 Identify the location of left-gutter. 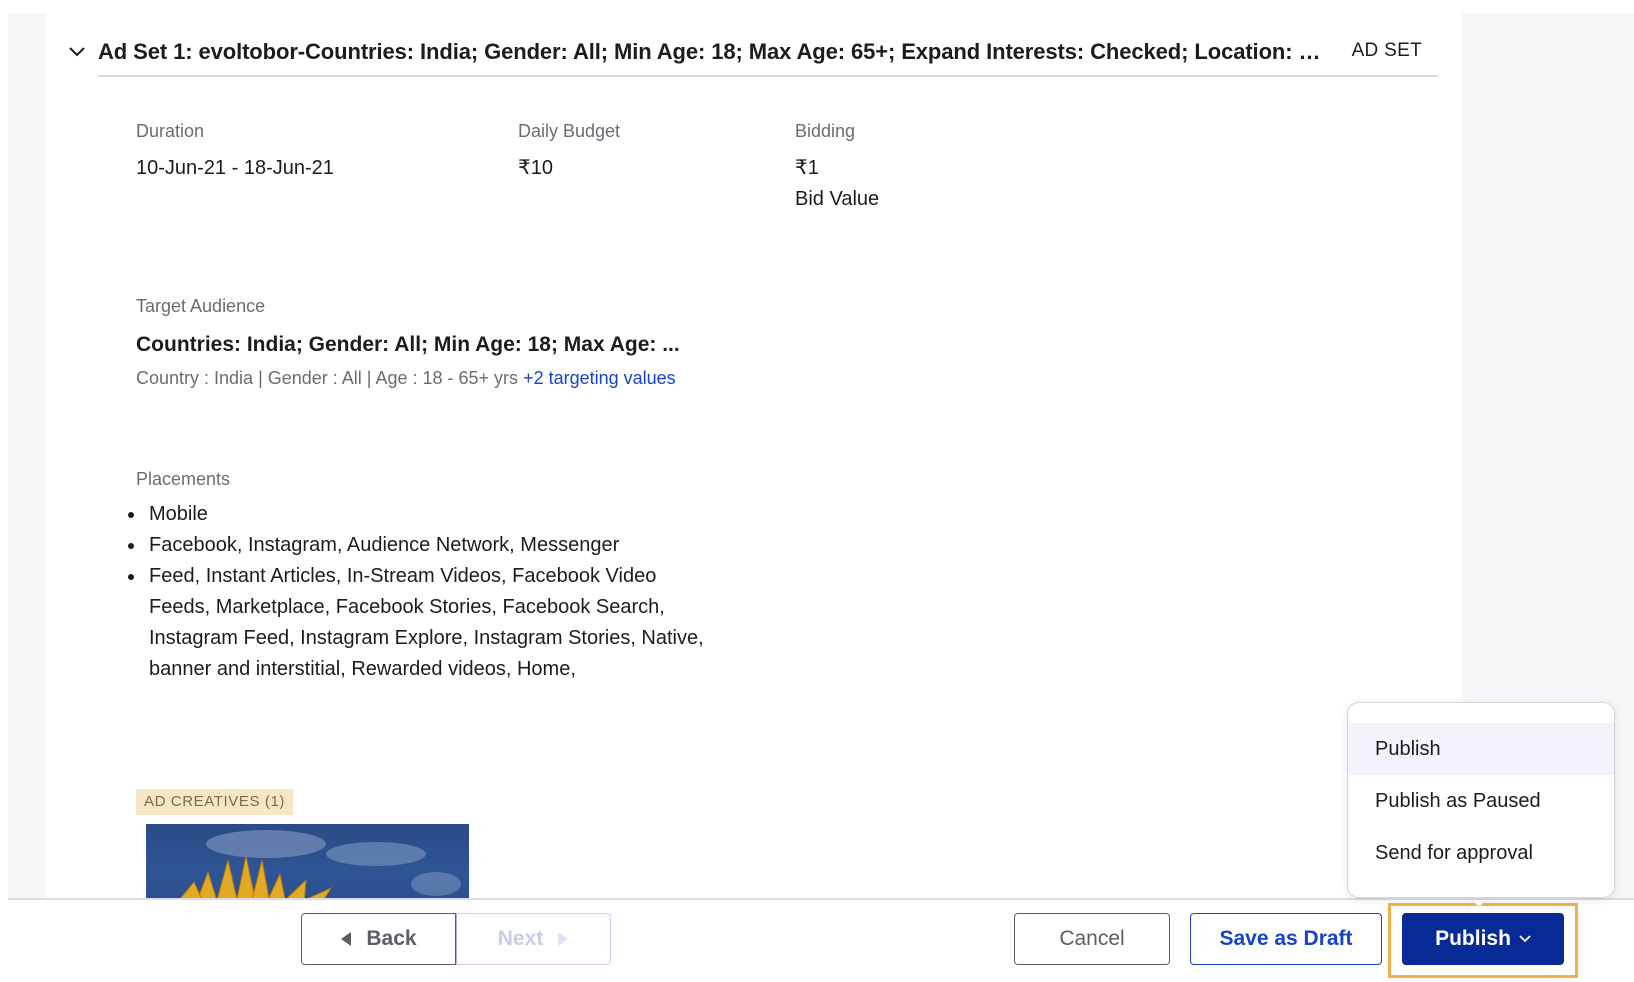
(27, 456).